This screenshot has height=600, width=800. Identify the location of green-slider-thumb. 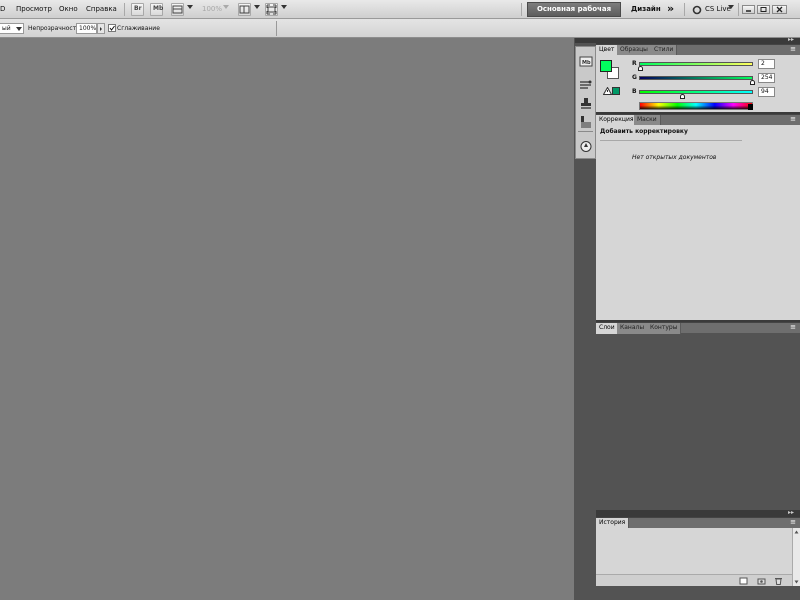
(752, 82).